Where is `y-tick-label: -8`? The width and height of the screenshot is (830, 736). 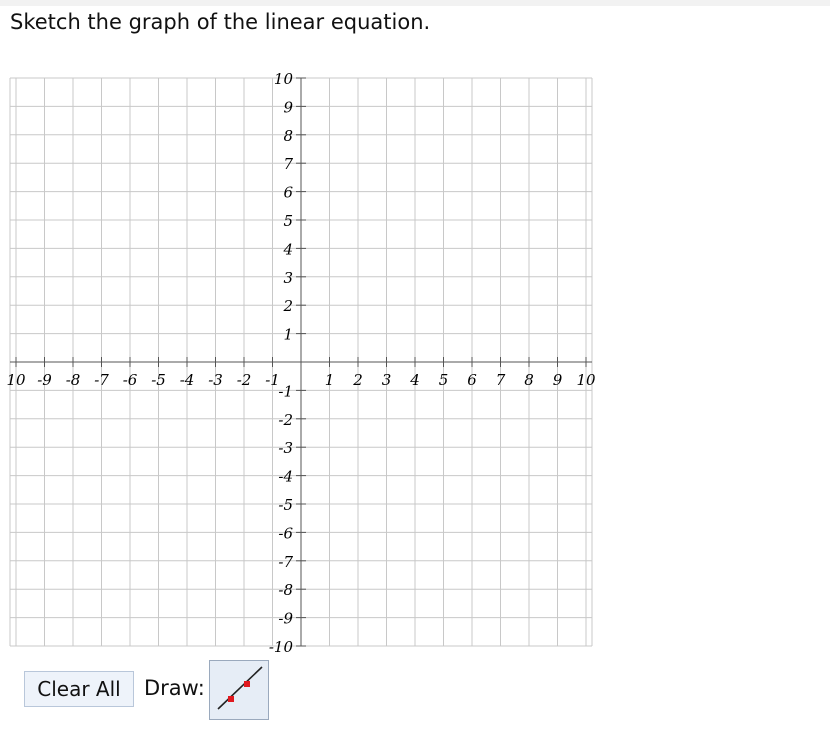
y-tick-label: -8 is located at coordinates (285, 590).